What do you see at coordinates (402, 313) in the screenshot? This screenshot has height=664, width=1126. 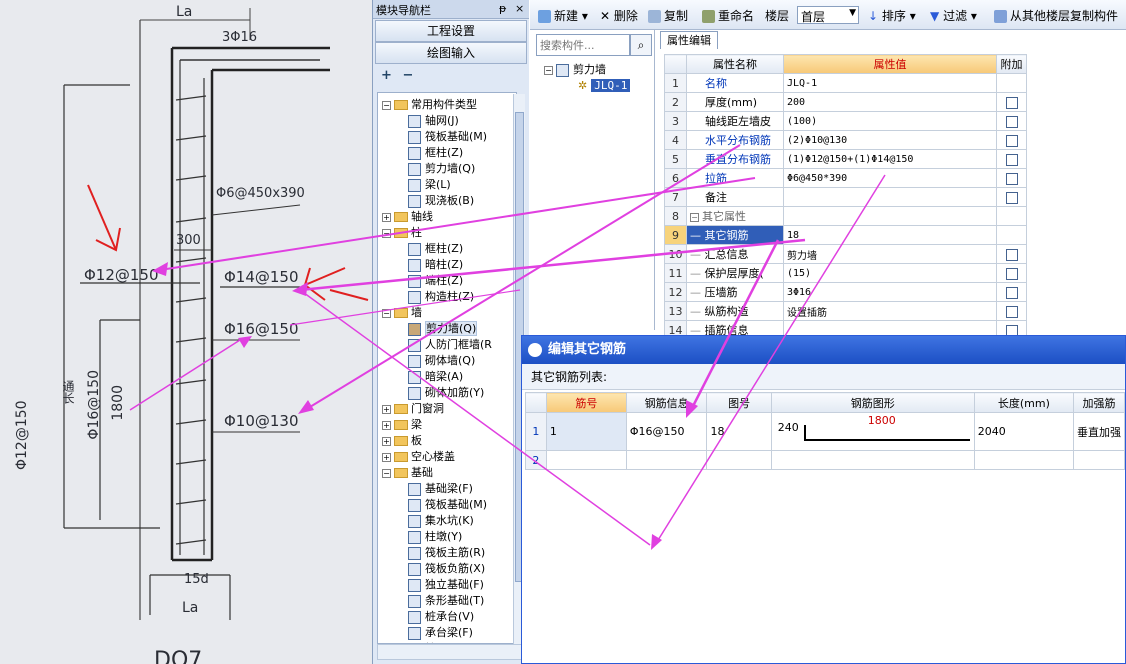 I see `tree-folder: − 墙` at bounding box center [402, 313].